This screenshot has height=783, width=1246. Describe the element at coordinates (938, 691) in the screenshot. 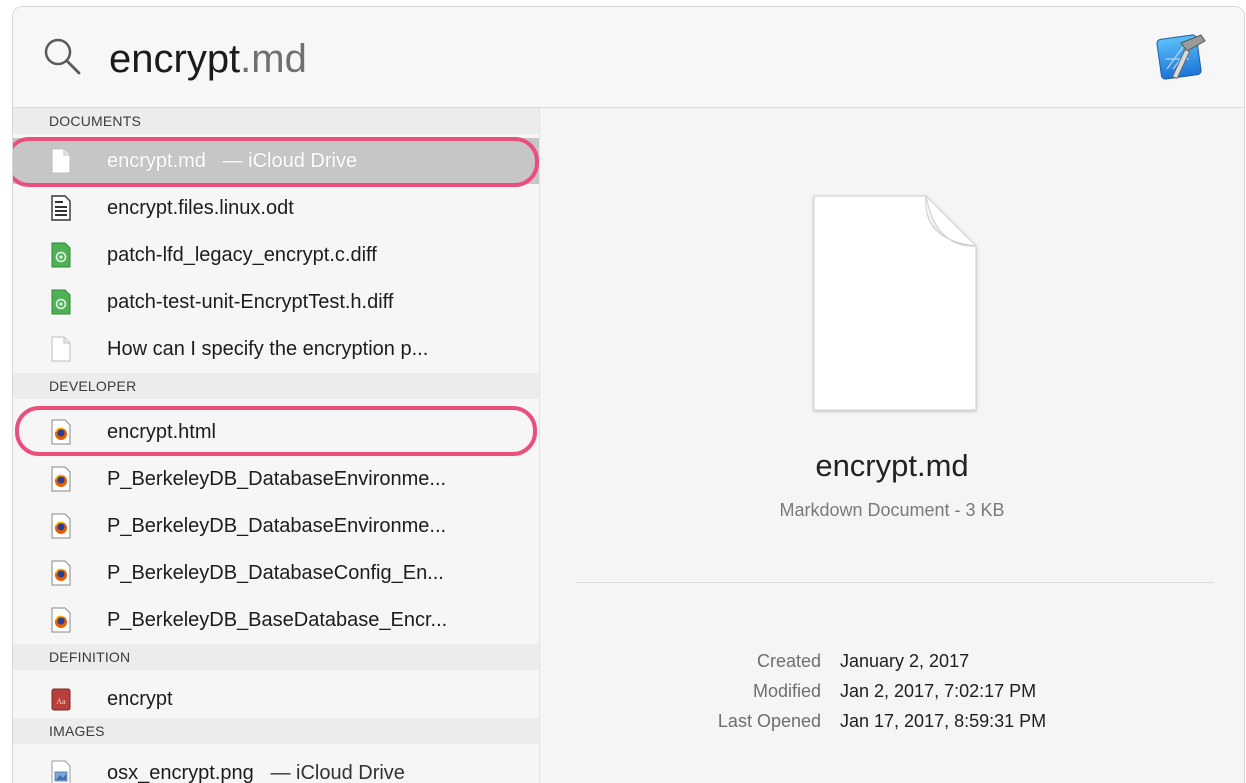

I see `meta-value: Jan 2, 2017, 7:02:17 PM` at that location.